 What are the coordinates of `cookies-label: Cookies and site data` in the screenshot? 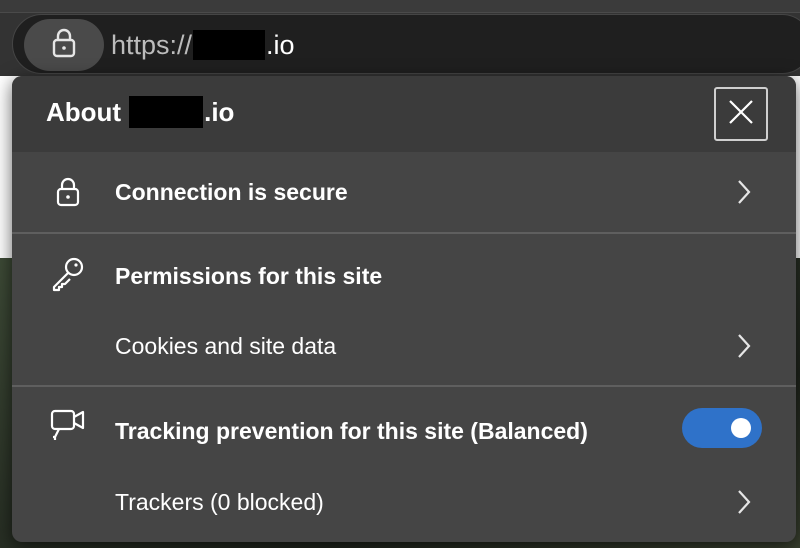 It's located at (226, 346).